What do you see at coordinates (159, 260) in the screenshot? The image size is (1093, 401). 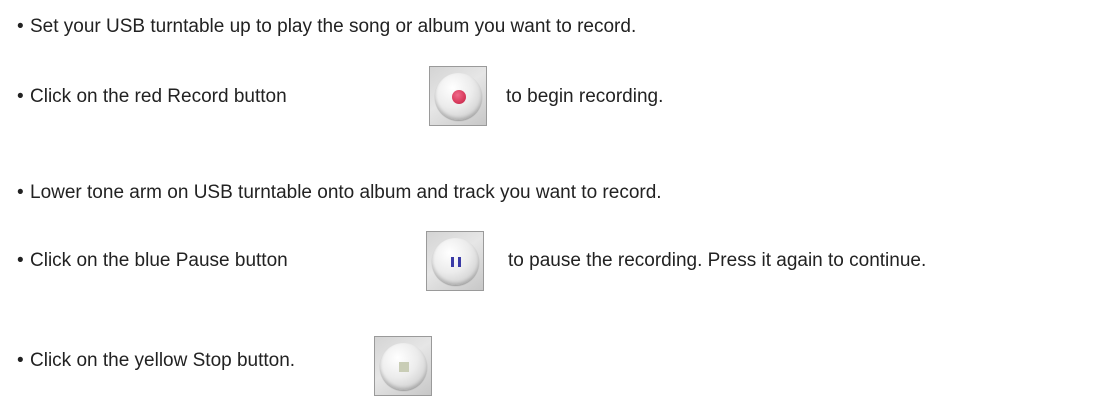 I see `step-text: Click on the blue Pause button` at bounding box center [159, 260].